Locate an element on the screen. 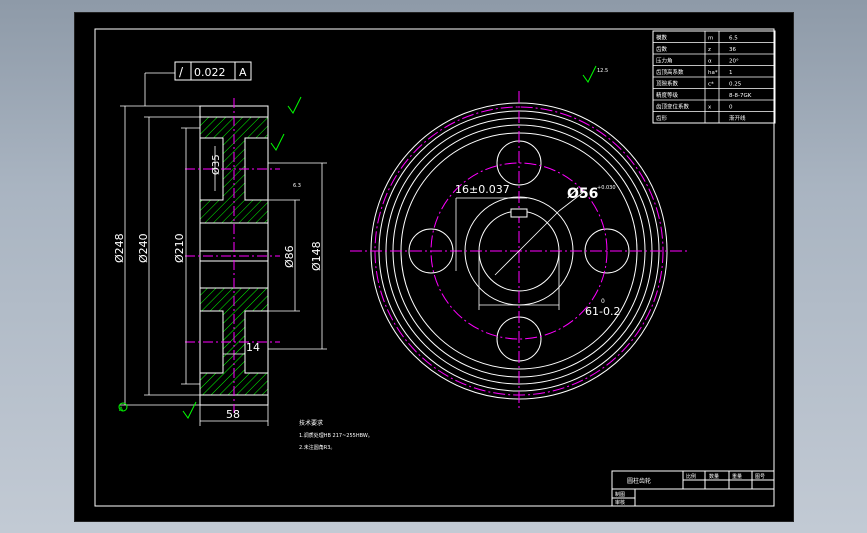 This screenshot has height=533, width=867. header-qty: 数量 is located at coordinates (714, 476).